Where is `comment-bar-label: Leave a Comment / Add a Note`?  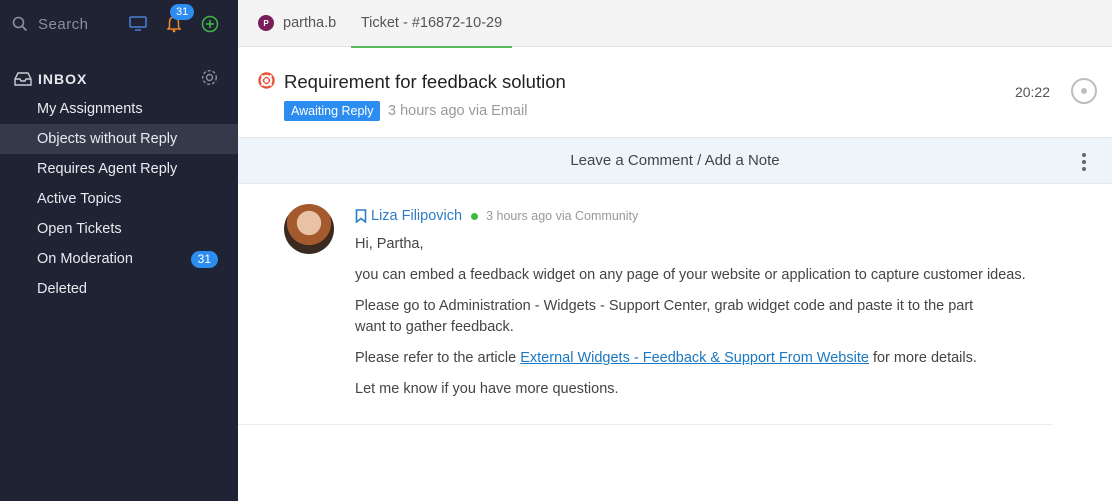 comment-bar-label: Leave a Comment / Add a Note is located at coordinates (675, 160).